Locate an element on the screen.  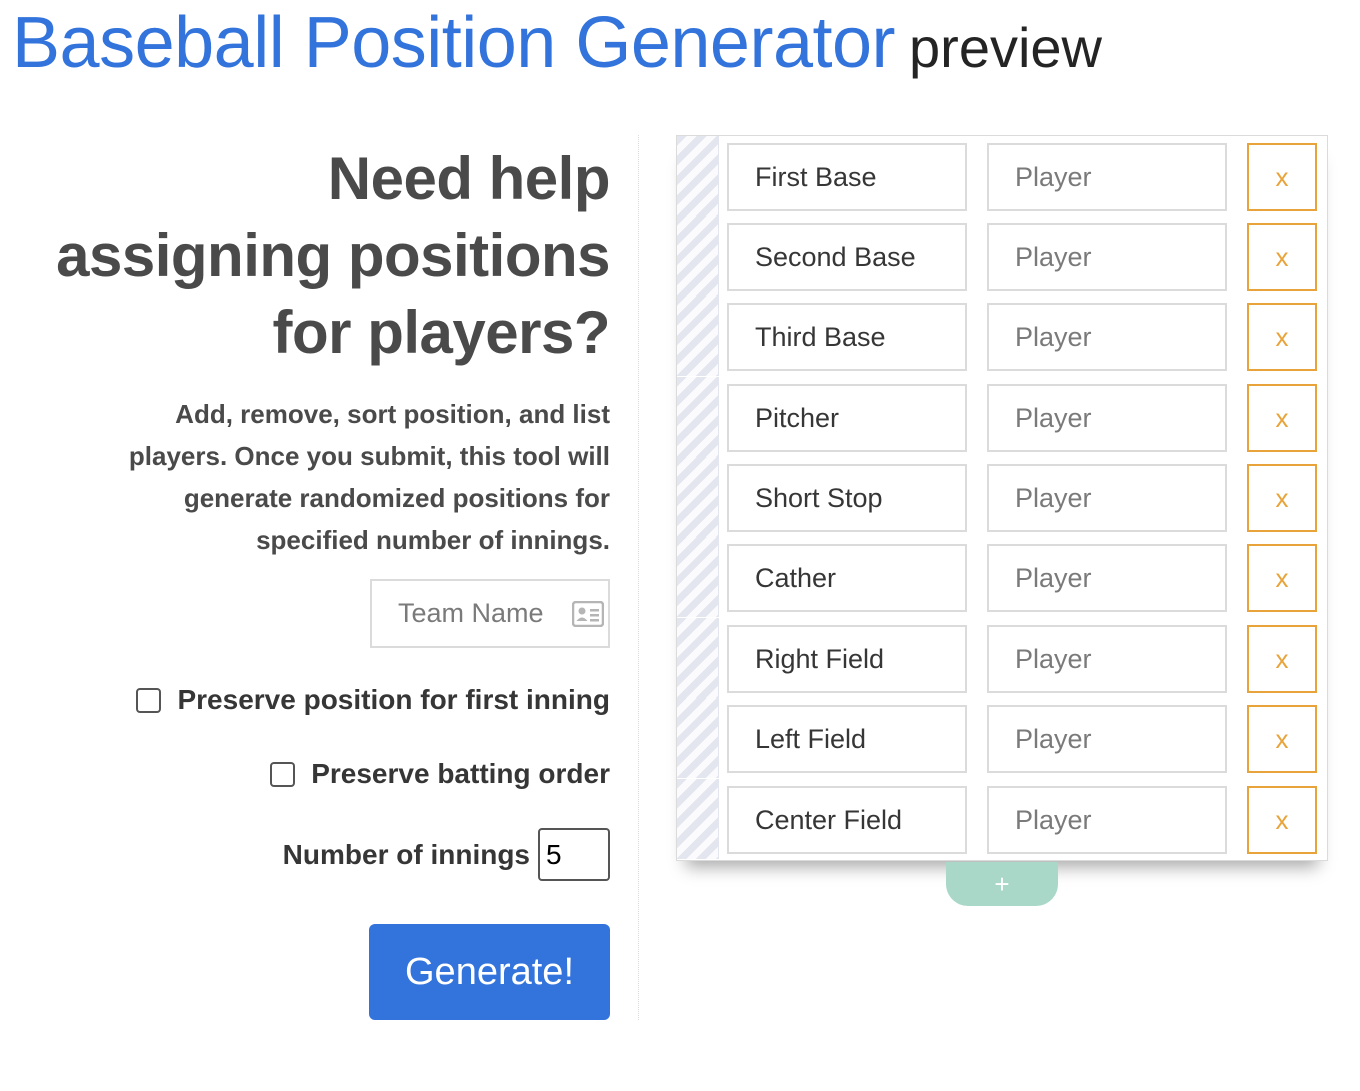
preserve-batting-order-option: Preserve batting order is located at coordinates (440, 774).